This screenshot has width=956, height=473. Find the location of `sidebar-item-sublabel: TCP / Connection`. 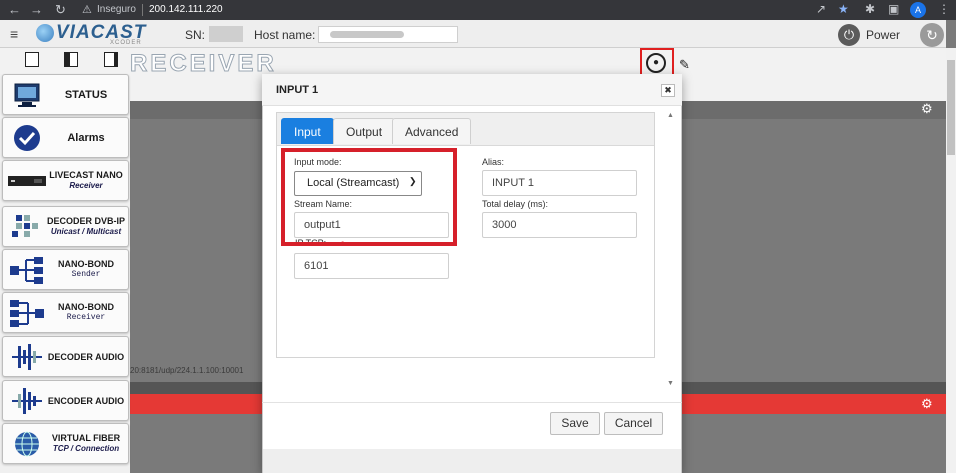

sidebar-item-sublabel: TCP / Connection is located at coordinates (86, 448).